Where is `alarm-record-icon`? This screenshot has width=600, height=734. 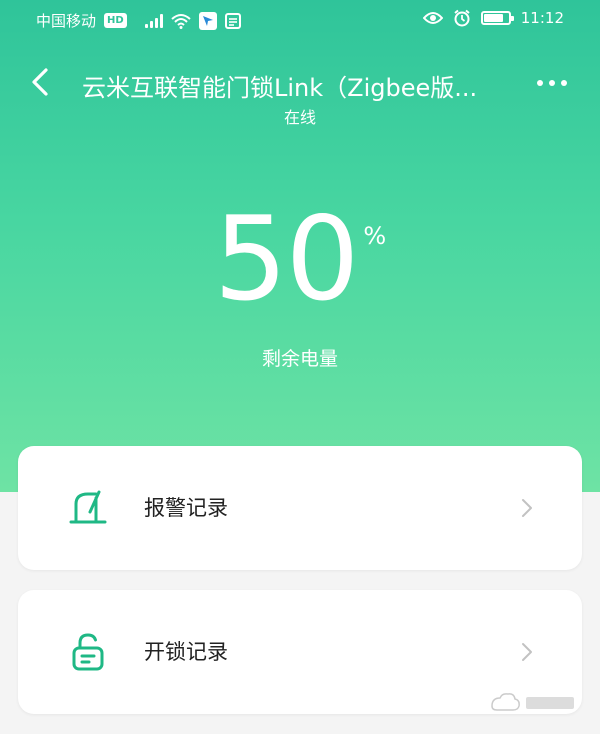
alarm-record-icon is located at coordinates (88, 507).